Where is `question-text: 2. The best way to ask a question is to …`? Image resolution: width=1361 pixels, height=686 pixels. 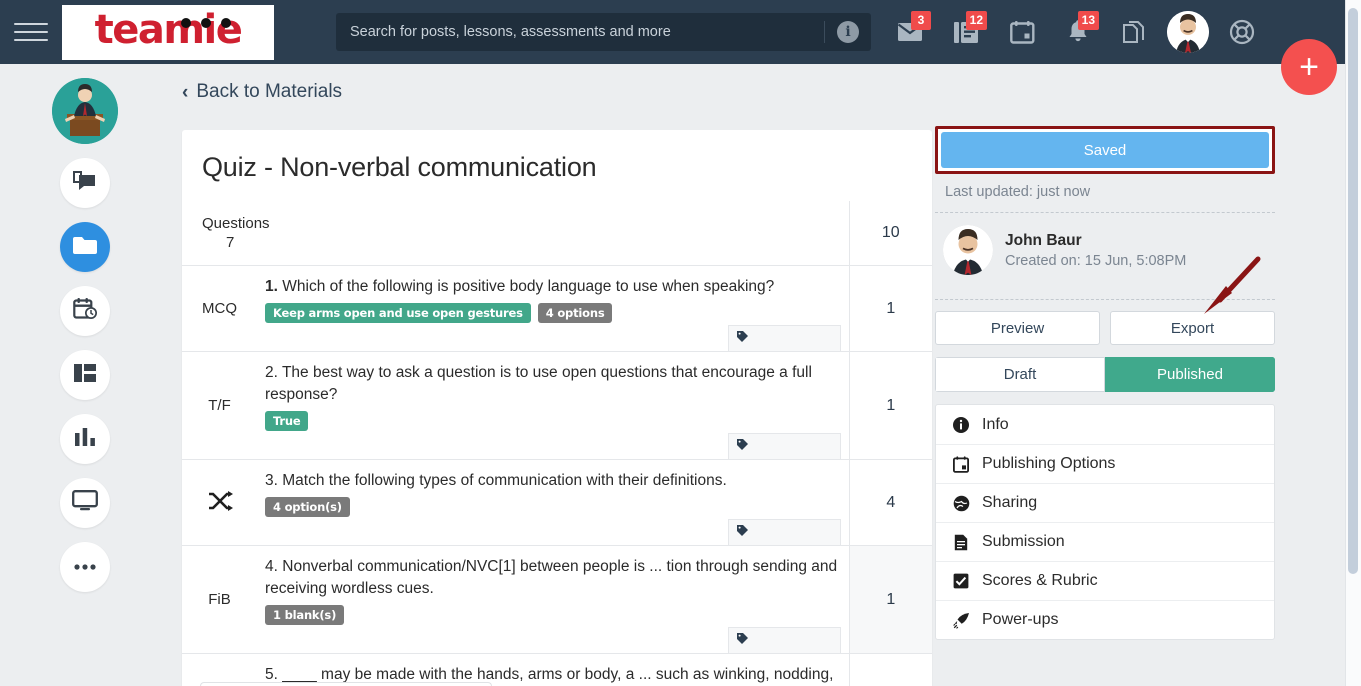
question-text: 2. The best way to ask a question is to … is located at coordinates (553, 384).